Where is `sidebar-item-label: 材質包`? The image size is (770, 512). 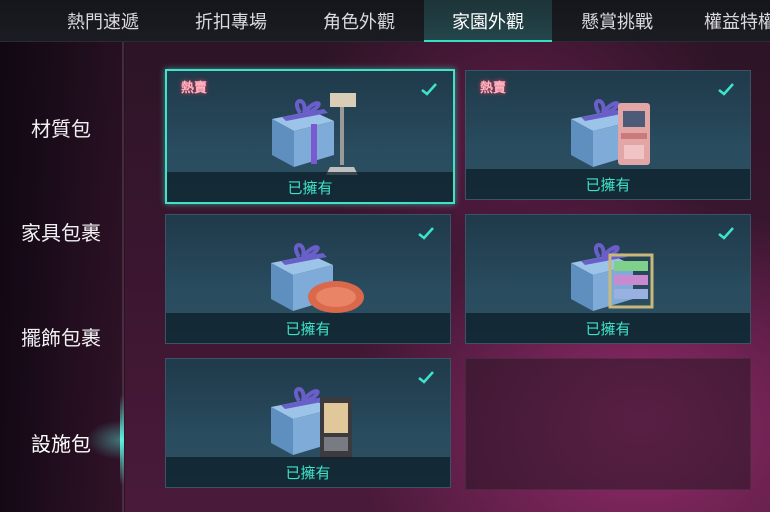
sidebar-item-label: 材質包 is located at coordinates (61, 129).